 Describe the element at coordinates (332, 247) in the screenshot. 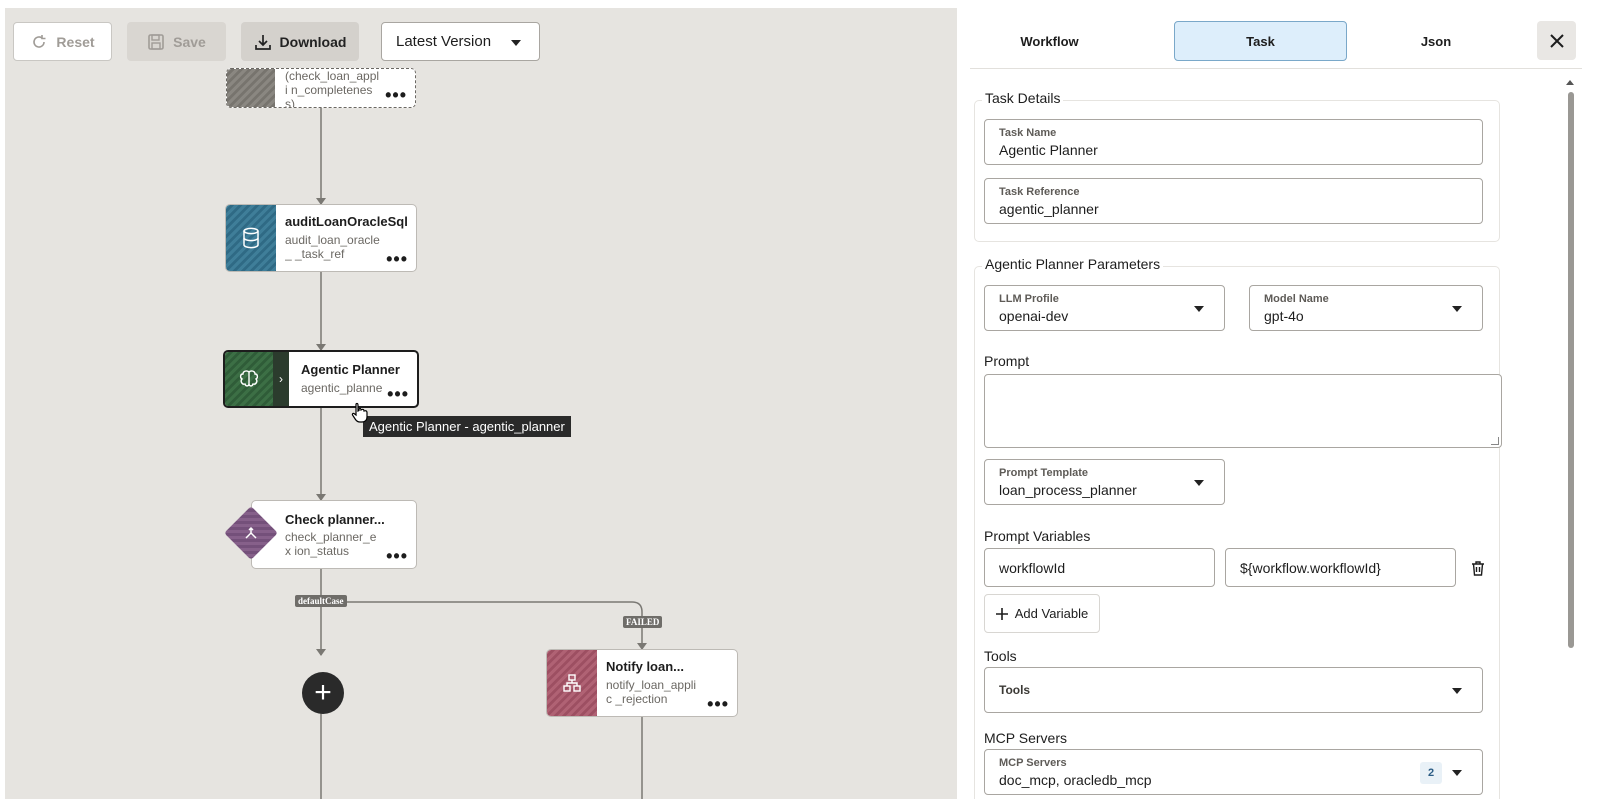

I see `node-ref: audit_loan_oracle_ _task_ref` at that location.